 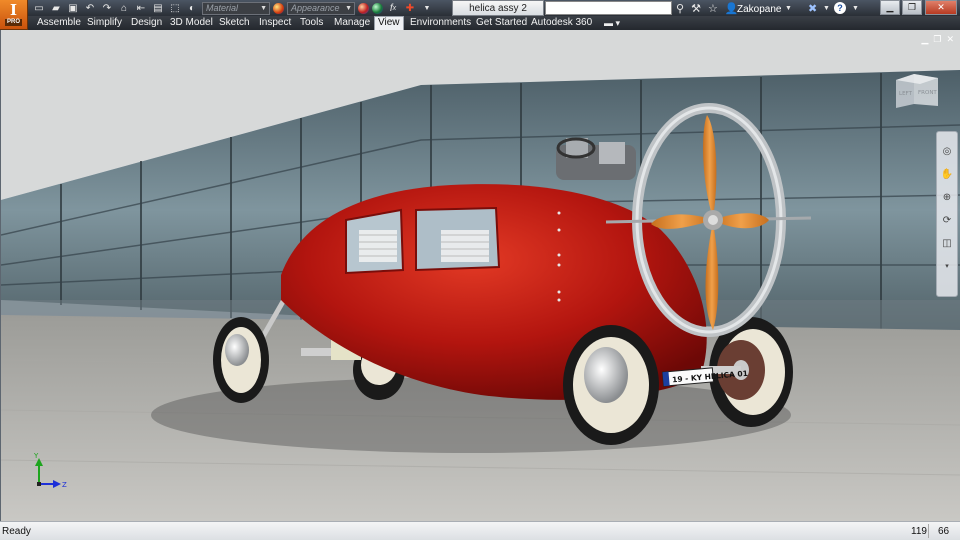 I want to click on zoom-icon: ⊕, so click(x=947, y=197).